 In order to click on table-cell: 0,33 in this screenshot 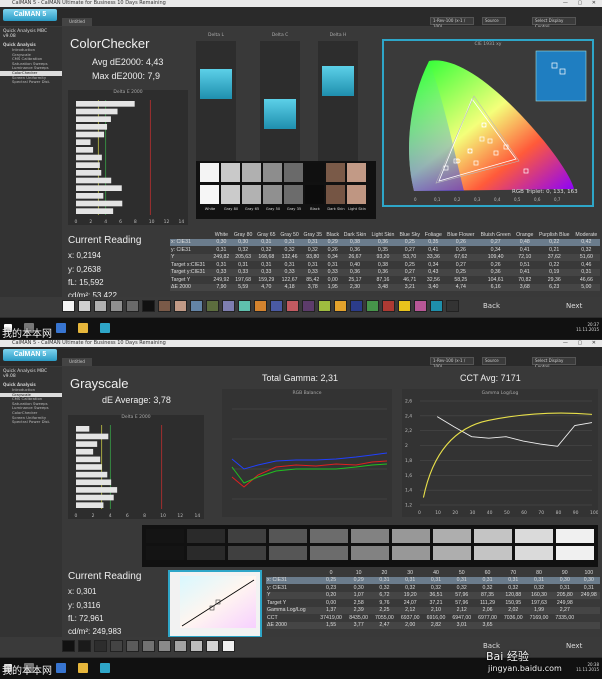, I will do `click(313, 272)`.